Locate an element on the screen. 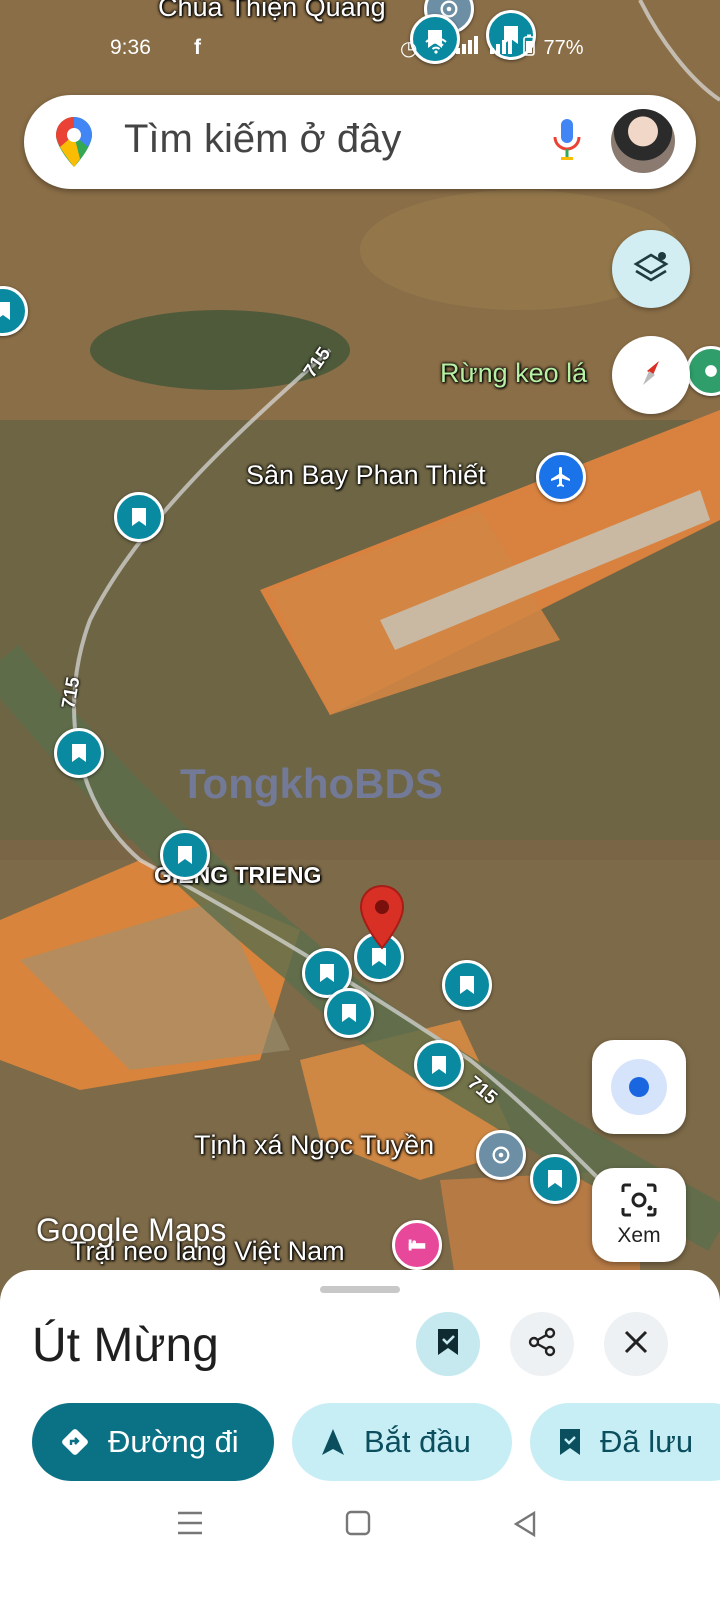  layers-icon is located at coordinates (651, 269).